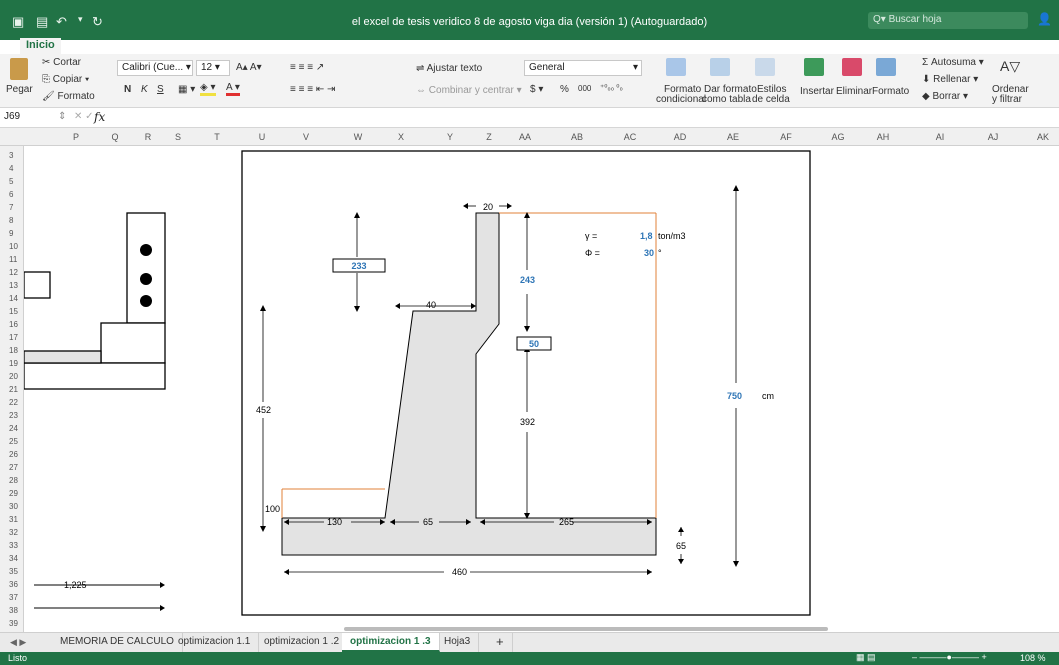 The height and width of the screenshot is (665, 1059). Describe the element at coordinates (40, 46) in the screenshot. I see `tab-inicio: Inicio` at that location.